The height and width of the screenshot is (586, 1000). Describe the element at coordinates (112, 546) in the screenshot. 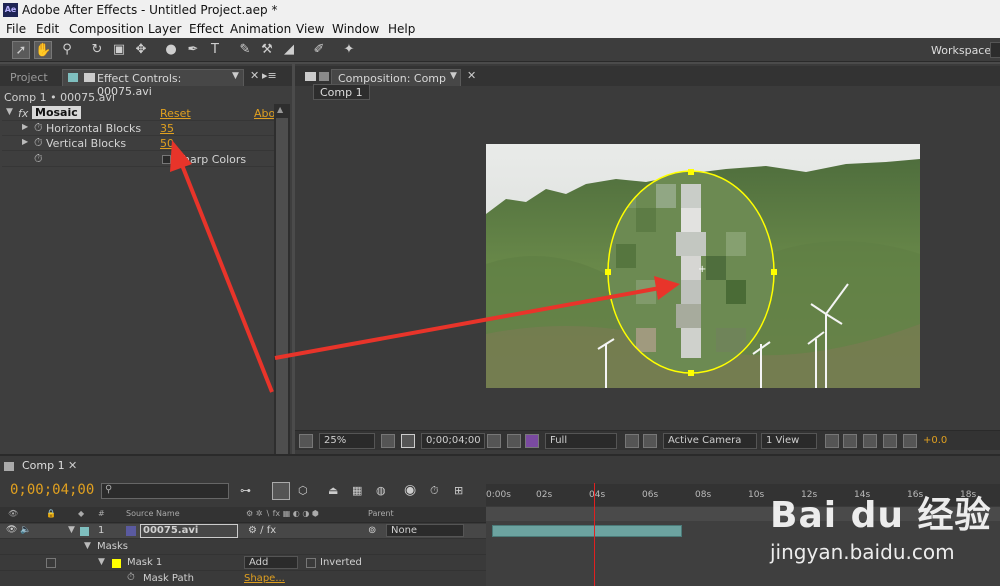

I see `masks-label: Masks` at that location.